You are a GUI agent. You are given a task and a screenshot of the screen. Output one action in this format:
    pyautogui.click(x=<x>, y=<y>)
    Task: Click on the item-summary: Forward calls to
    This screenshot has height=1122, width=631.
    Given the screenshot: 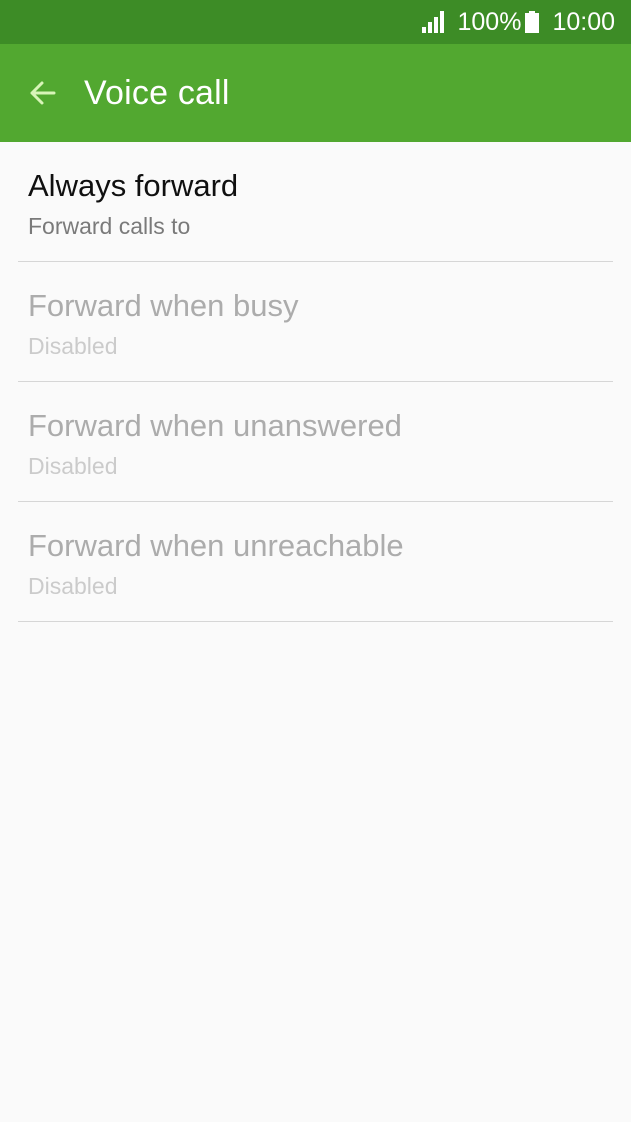 What is the action you would take?
    pyautogui.click(x=109, y=226)
    